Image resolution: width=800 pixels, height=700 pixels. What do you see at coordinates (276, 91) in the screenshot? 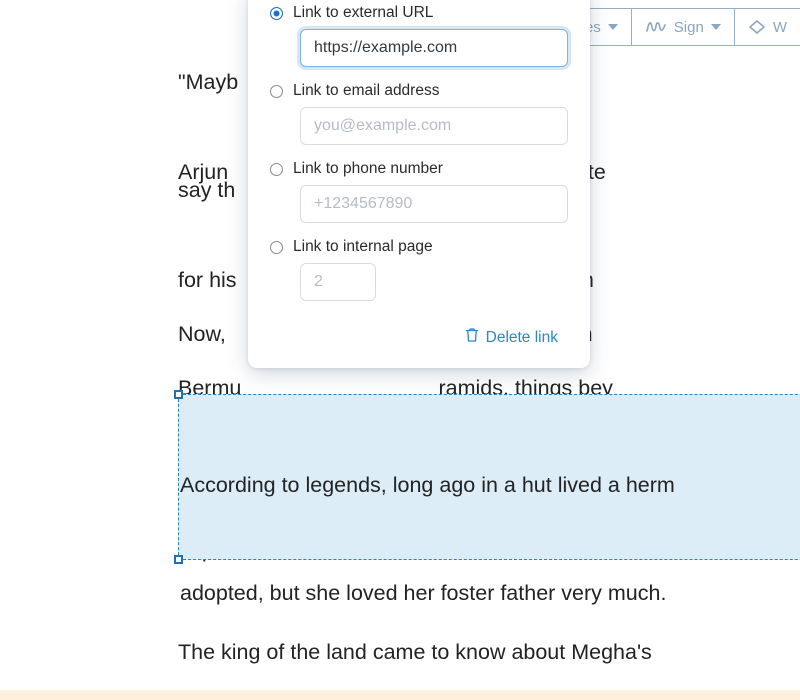
I see `radio-button-email-address` at bounding box center [276, 91].